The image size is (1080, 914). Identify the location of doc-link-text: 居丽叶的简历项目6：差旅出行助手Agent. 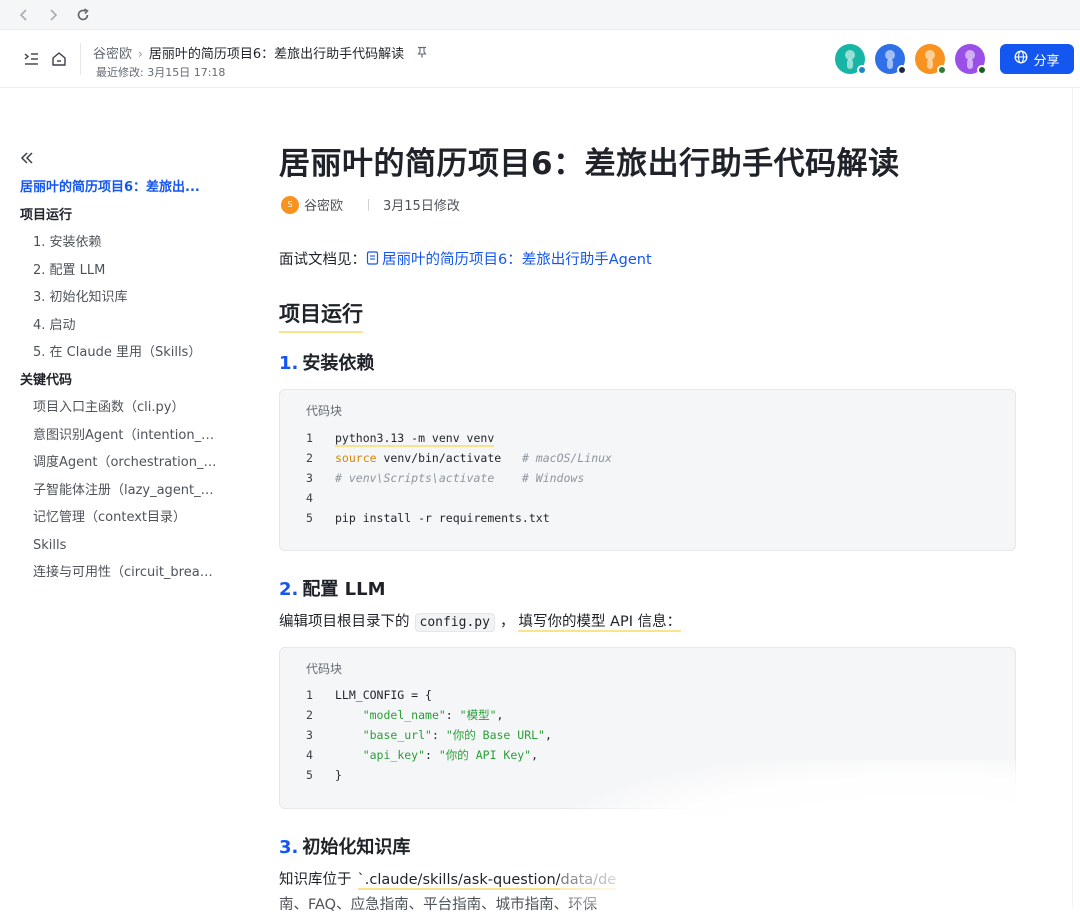
(517, 260).